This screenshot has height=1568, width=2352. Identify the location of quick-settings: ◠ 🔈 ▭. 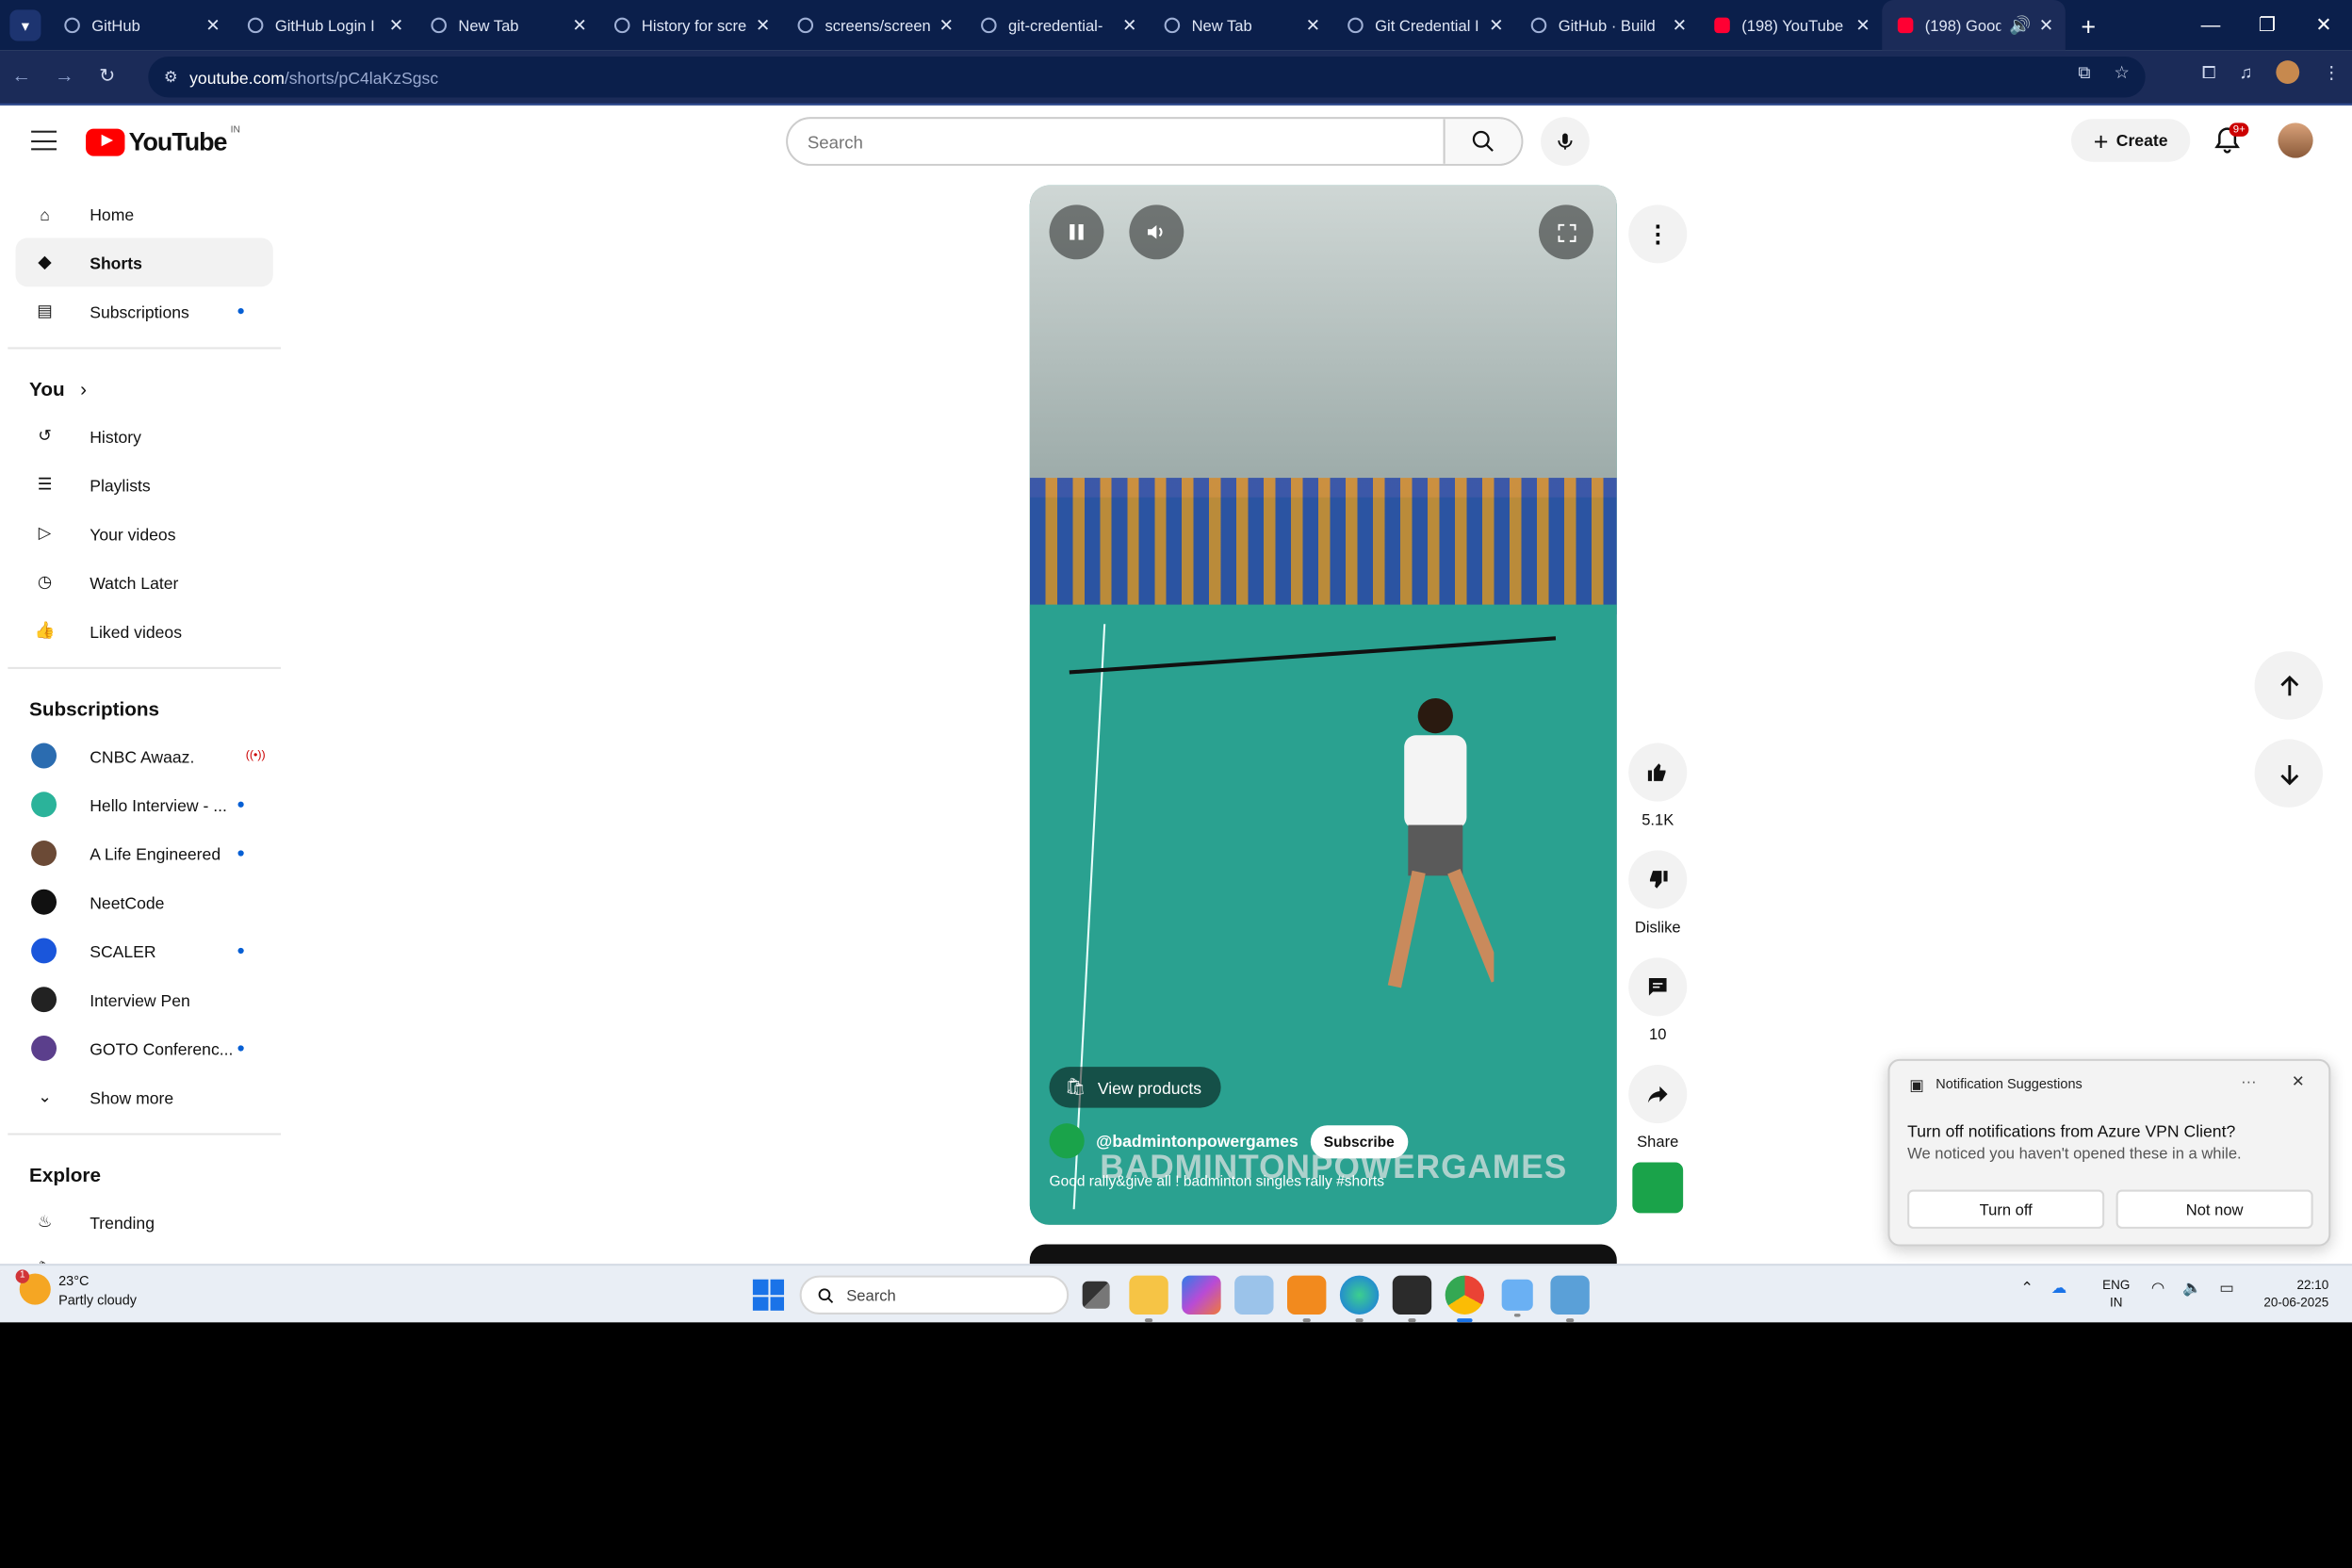
(2193, 1289).